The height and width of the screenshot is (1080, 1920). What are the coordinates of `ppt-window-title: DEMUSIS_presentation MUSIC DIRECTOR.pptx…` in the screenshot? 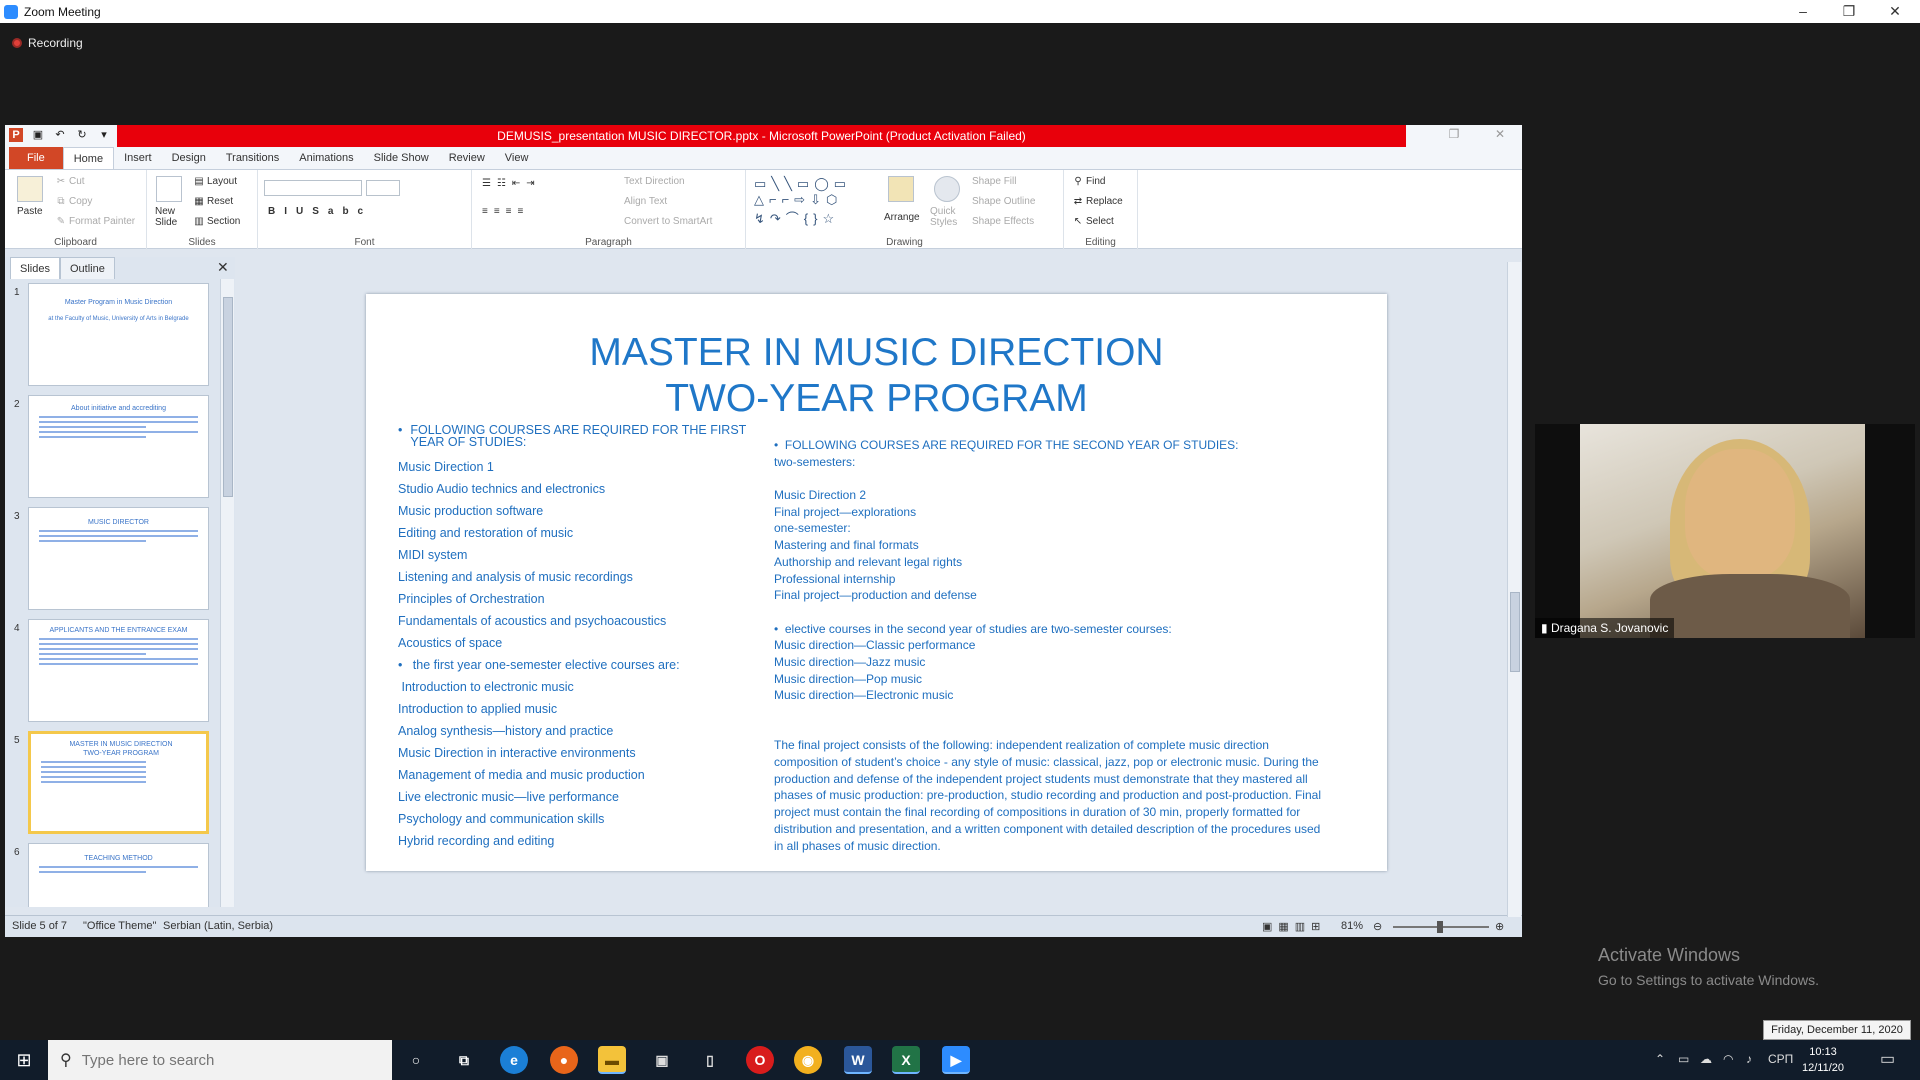 It's located at (761, 136).